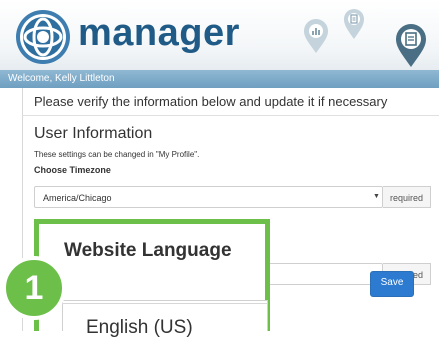 The image size is (439, 339). What do you see at coordinates (148, 250) in the screenshot?
I see `callout-title: Website Language` at bounding box center [148, 250].